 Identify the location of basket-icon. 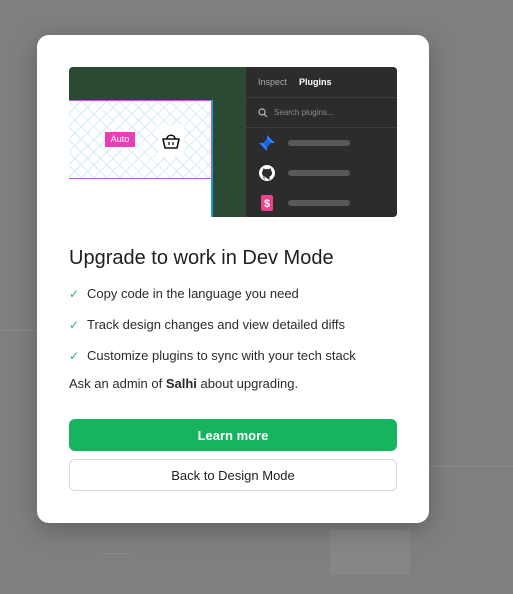
(171, 141).